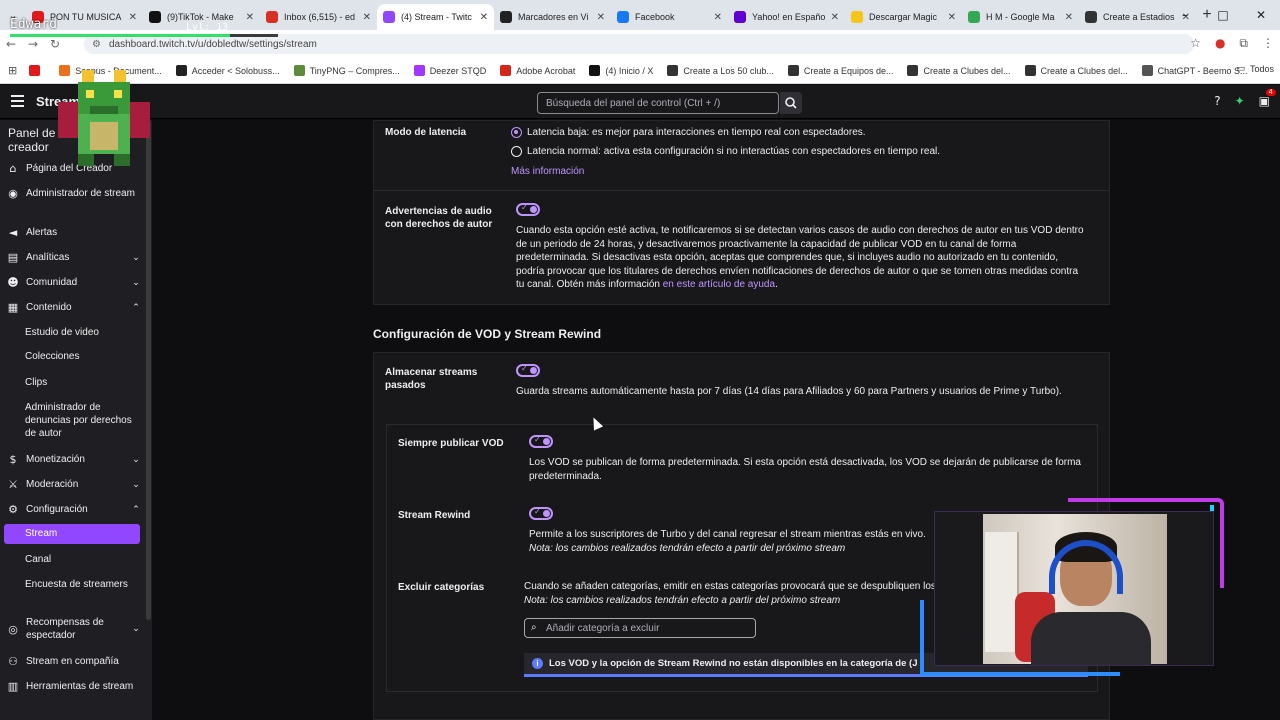 The height and width of the screenshot is (720, 1280). Describe the element at coordinates (791, 103) in the screenshot. I see `search-button` at that location.